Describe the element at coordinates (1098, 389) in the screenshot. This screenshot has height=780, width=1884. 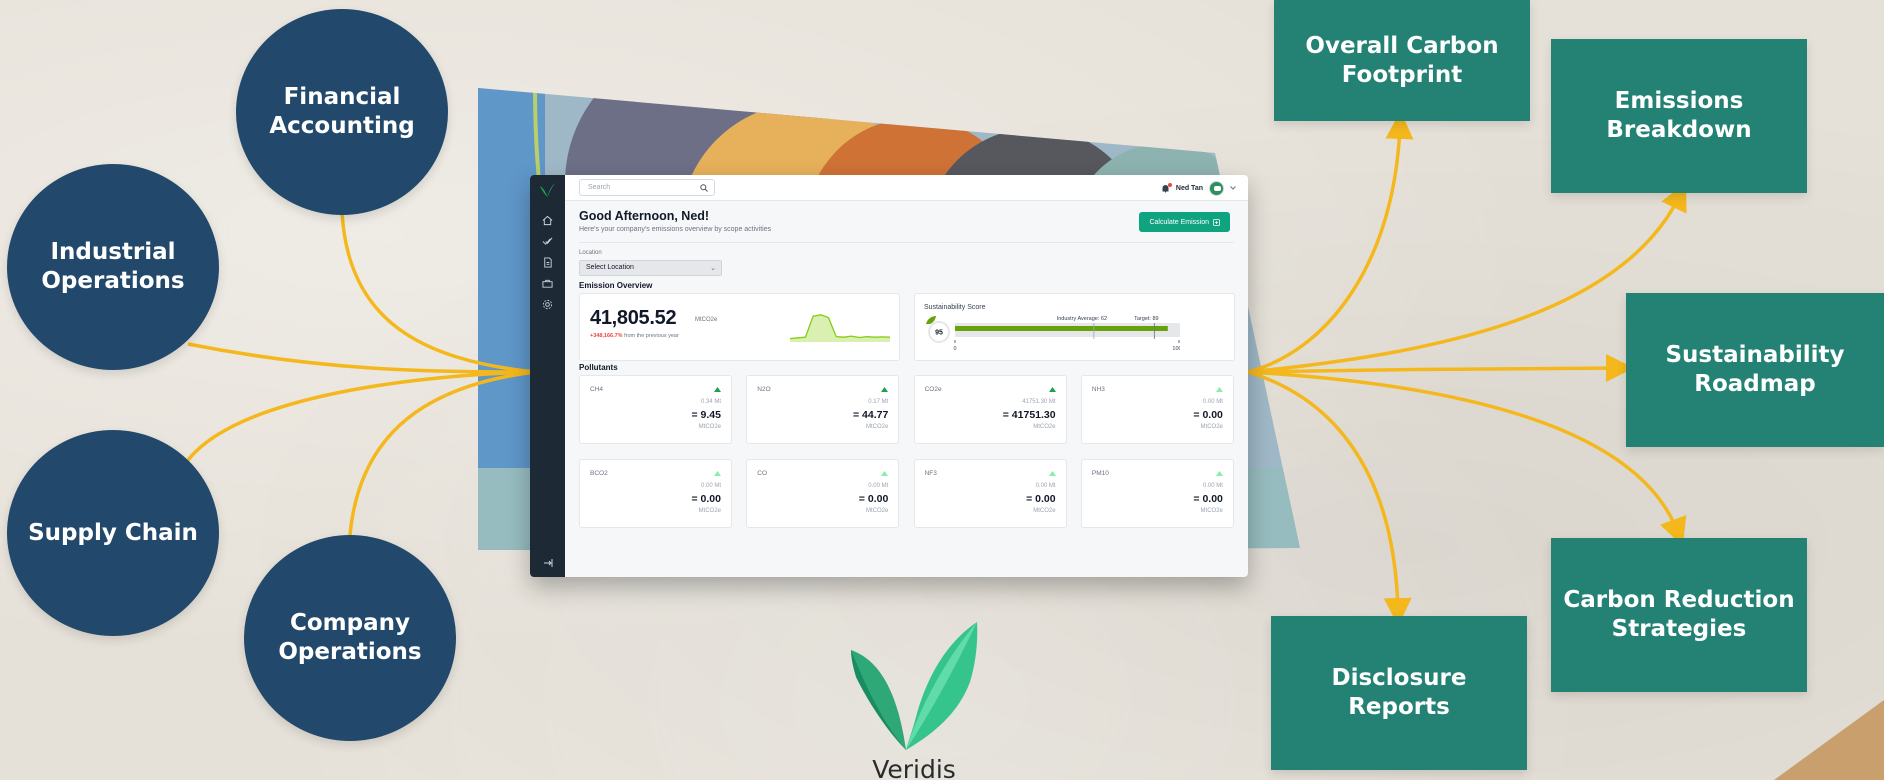
I see `pollutant-name: NH3` at that location.